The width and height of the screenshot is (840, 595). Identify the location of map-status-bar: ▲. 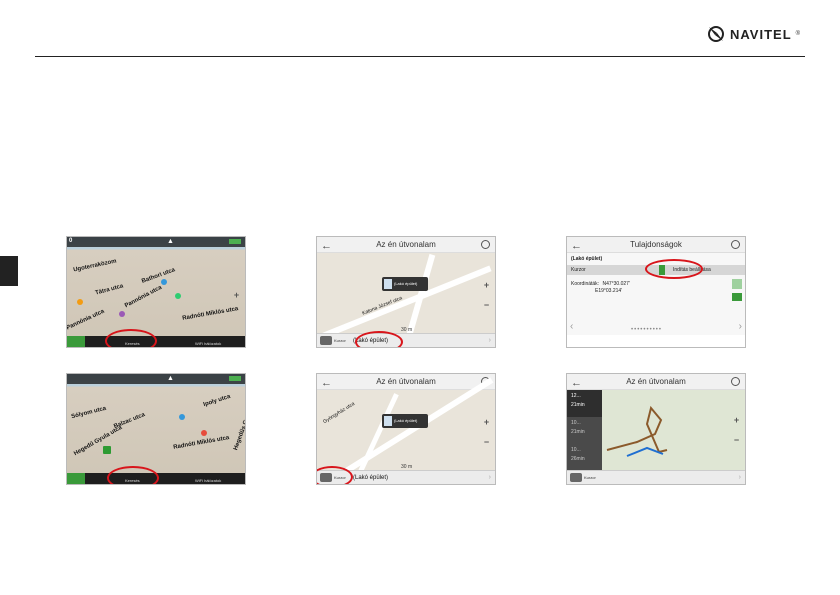
(156, 379).